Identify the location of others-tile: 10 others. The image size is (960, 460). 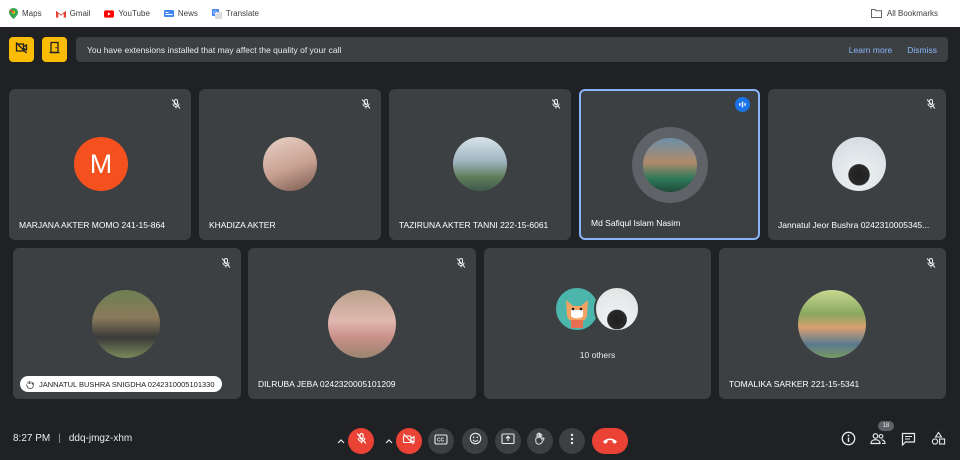
(597, 323).